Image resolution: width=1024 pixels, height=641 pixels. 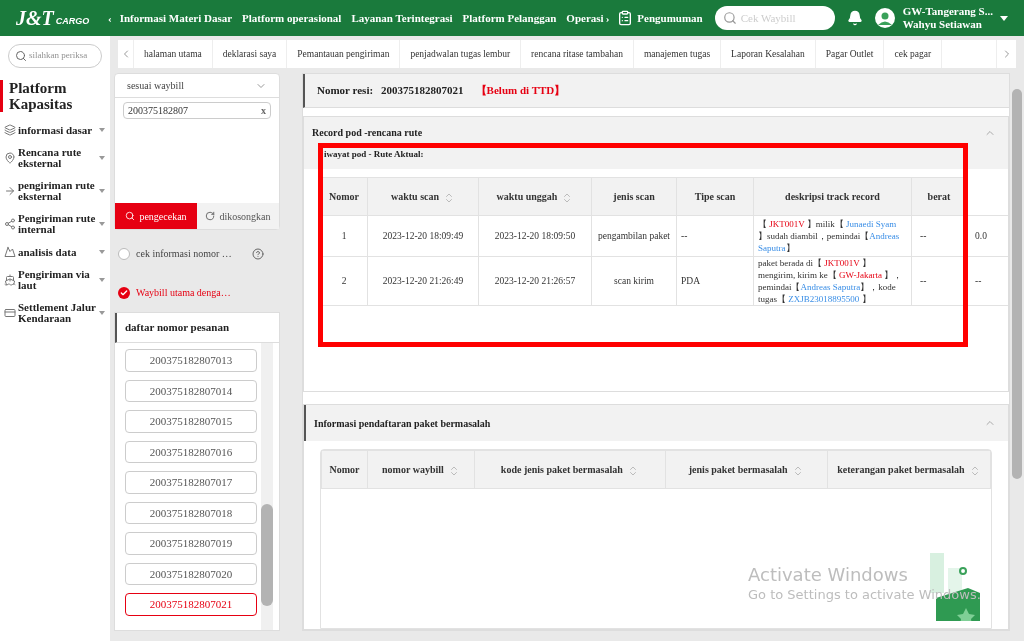 I want to click on order-number-item: 200375182807017, so click(x=191, y=482).